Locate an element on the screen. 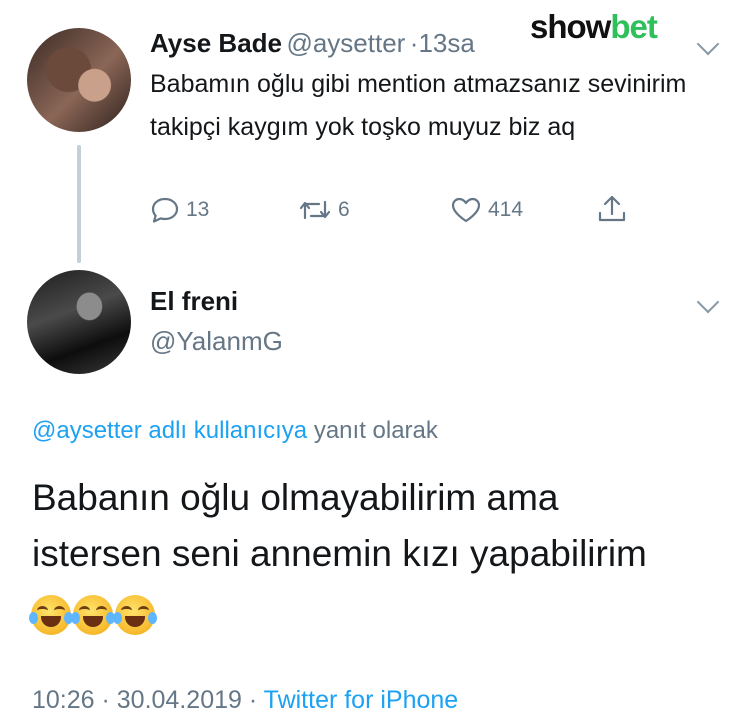  share-icon is located at coordinates (612, 209).